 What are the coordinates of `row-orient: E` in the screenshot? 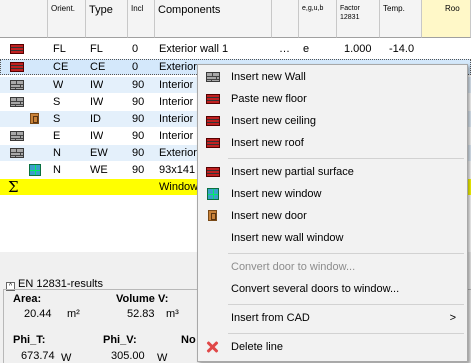 It's located at (56, 136).